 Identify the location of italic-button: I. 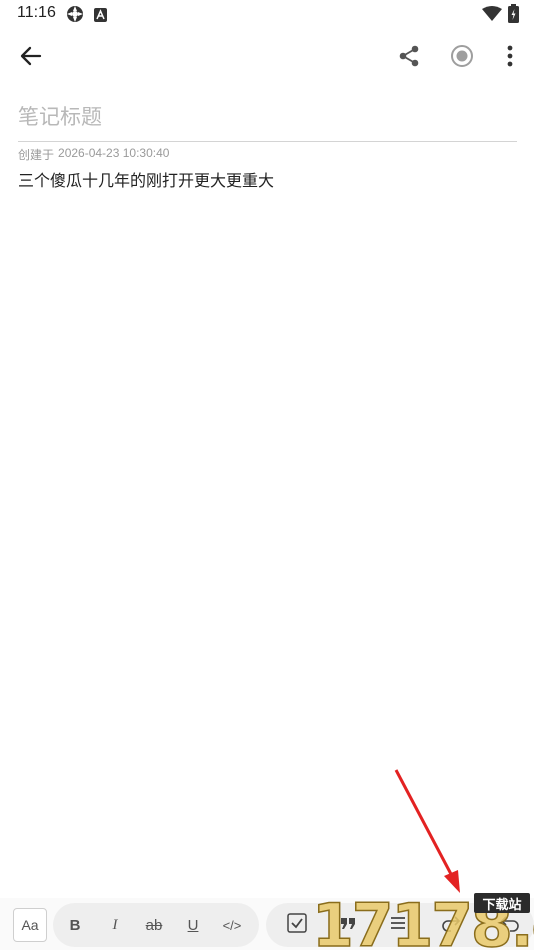
(115, 925).